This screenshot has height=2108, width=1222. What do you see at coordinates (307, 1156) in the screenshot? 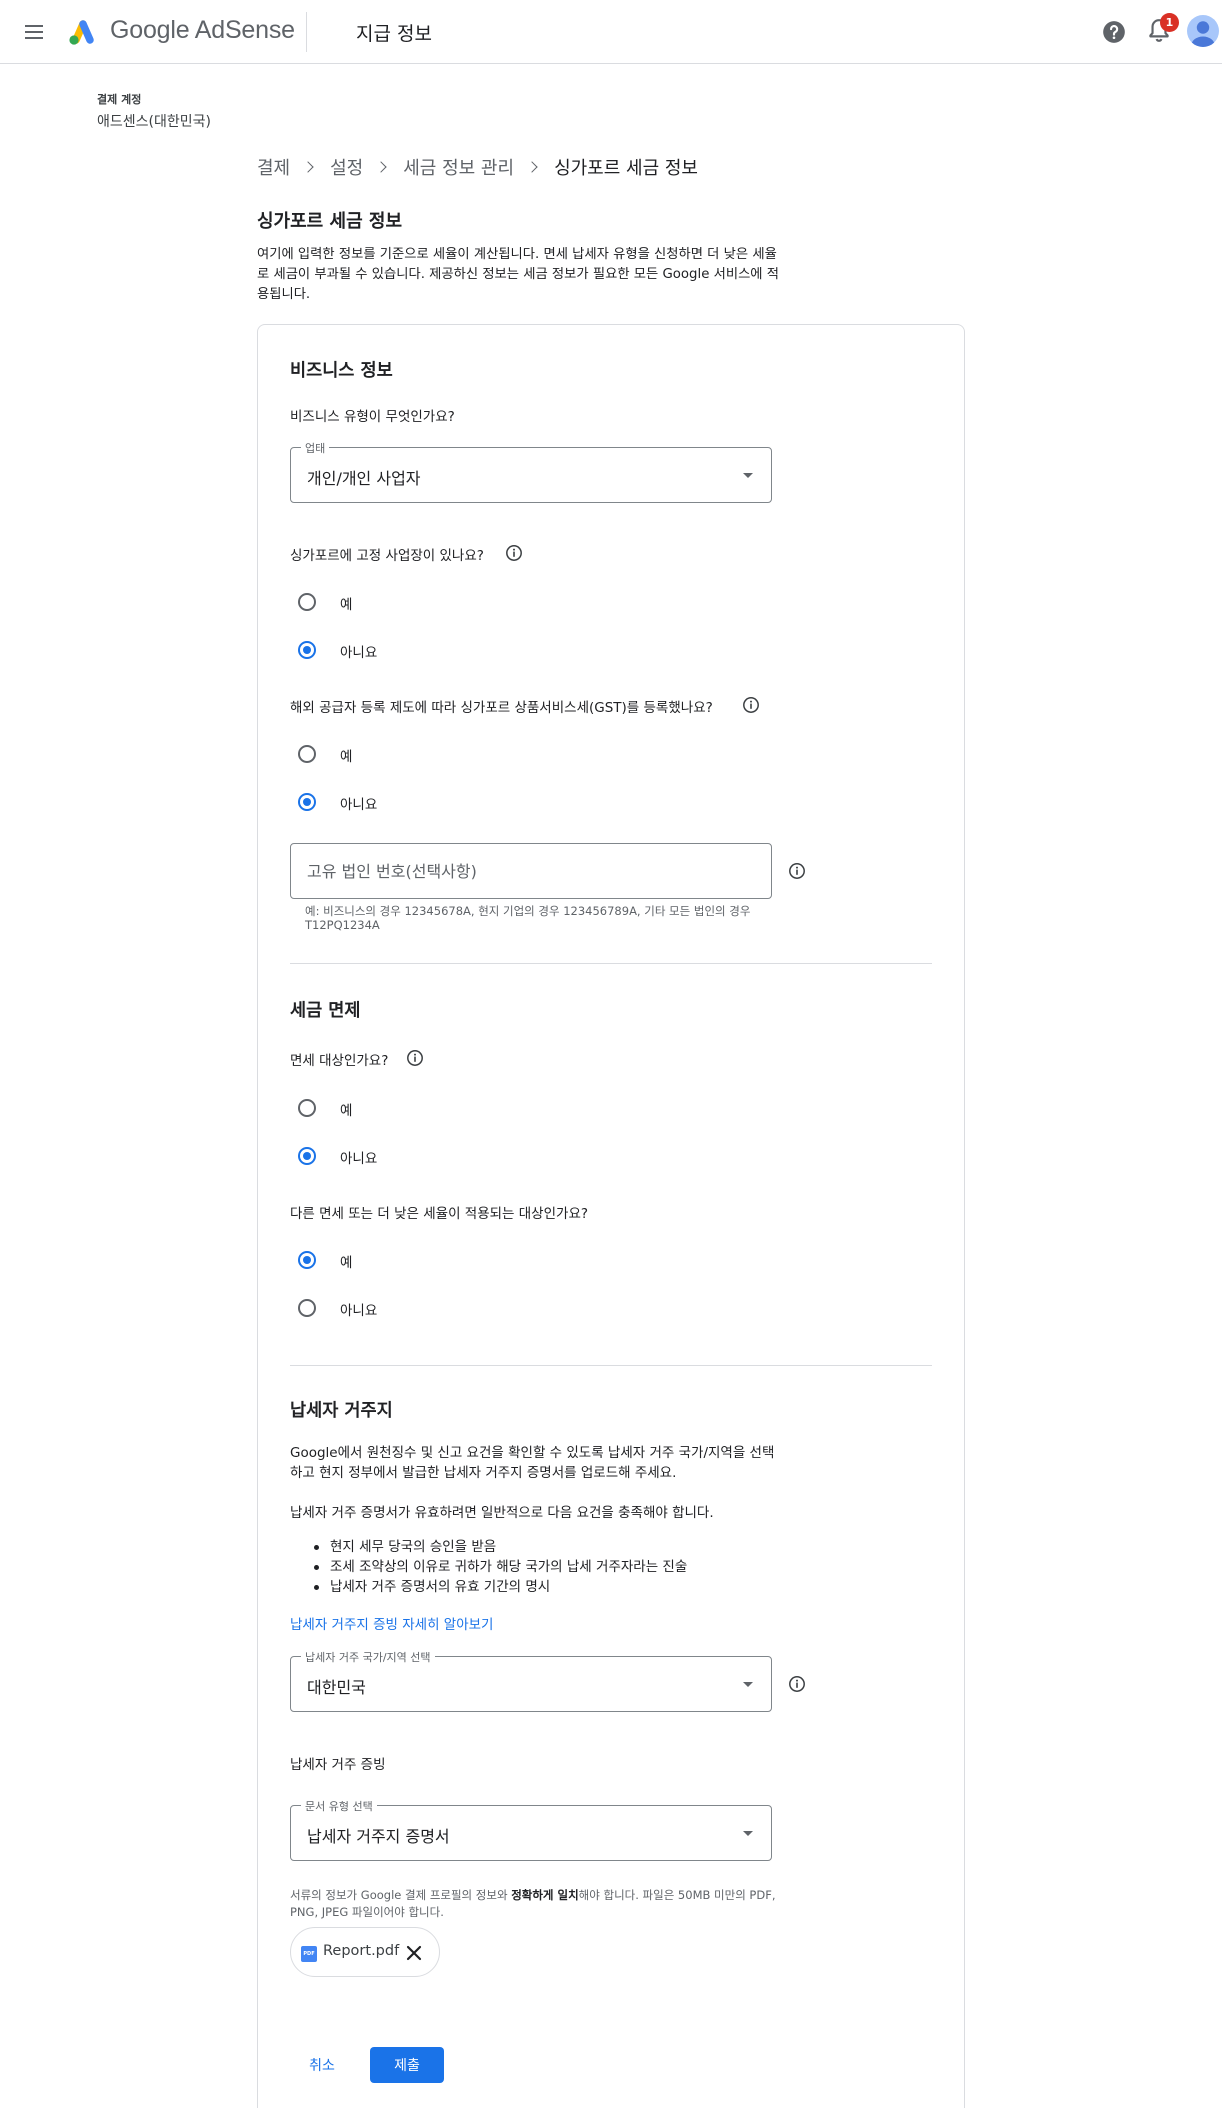
I see `exempt-no-radio` at bounding box center [307, 1156].